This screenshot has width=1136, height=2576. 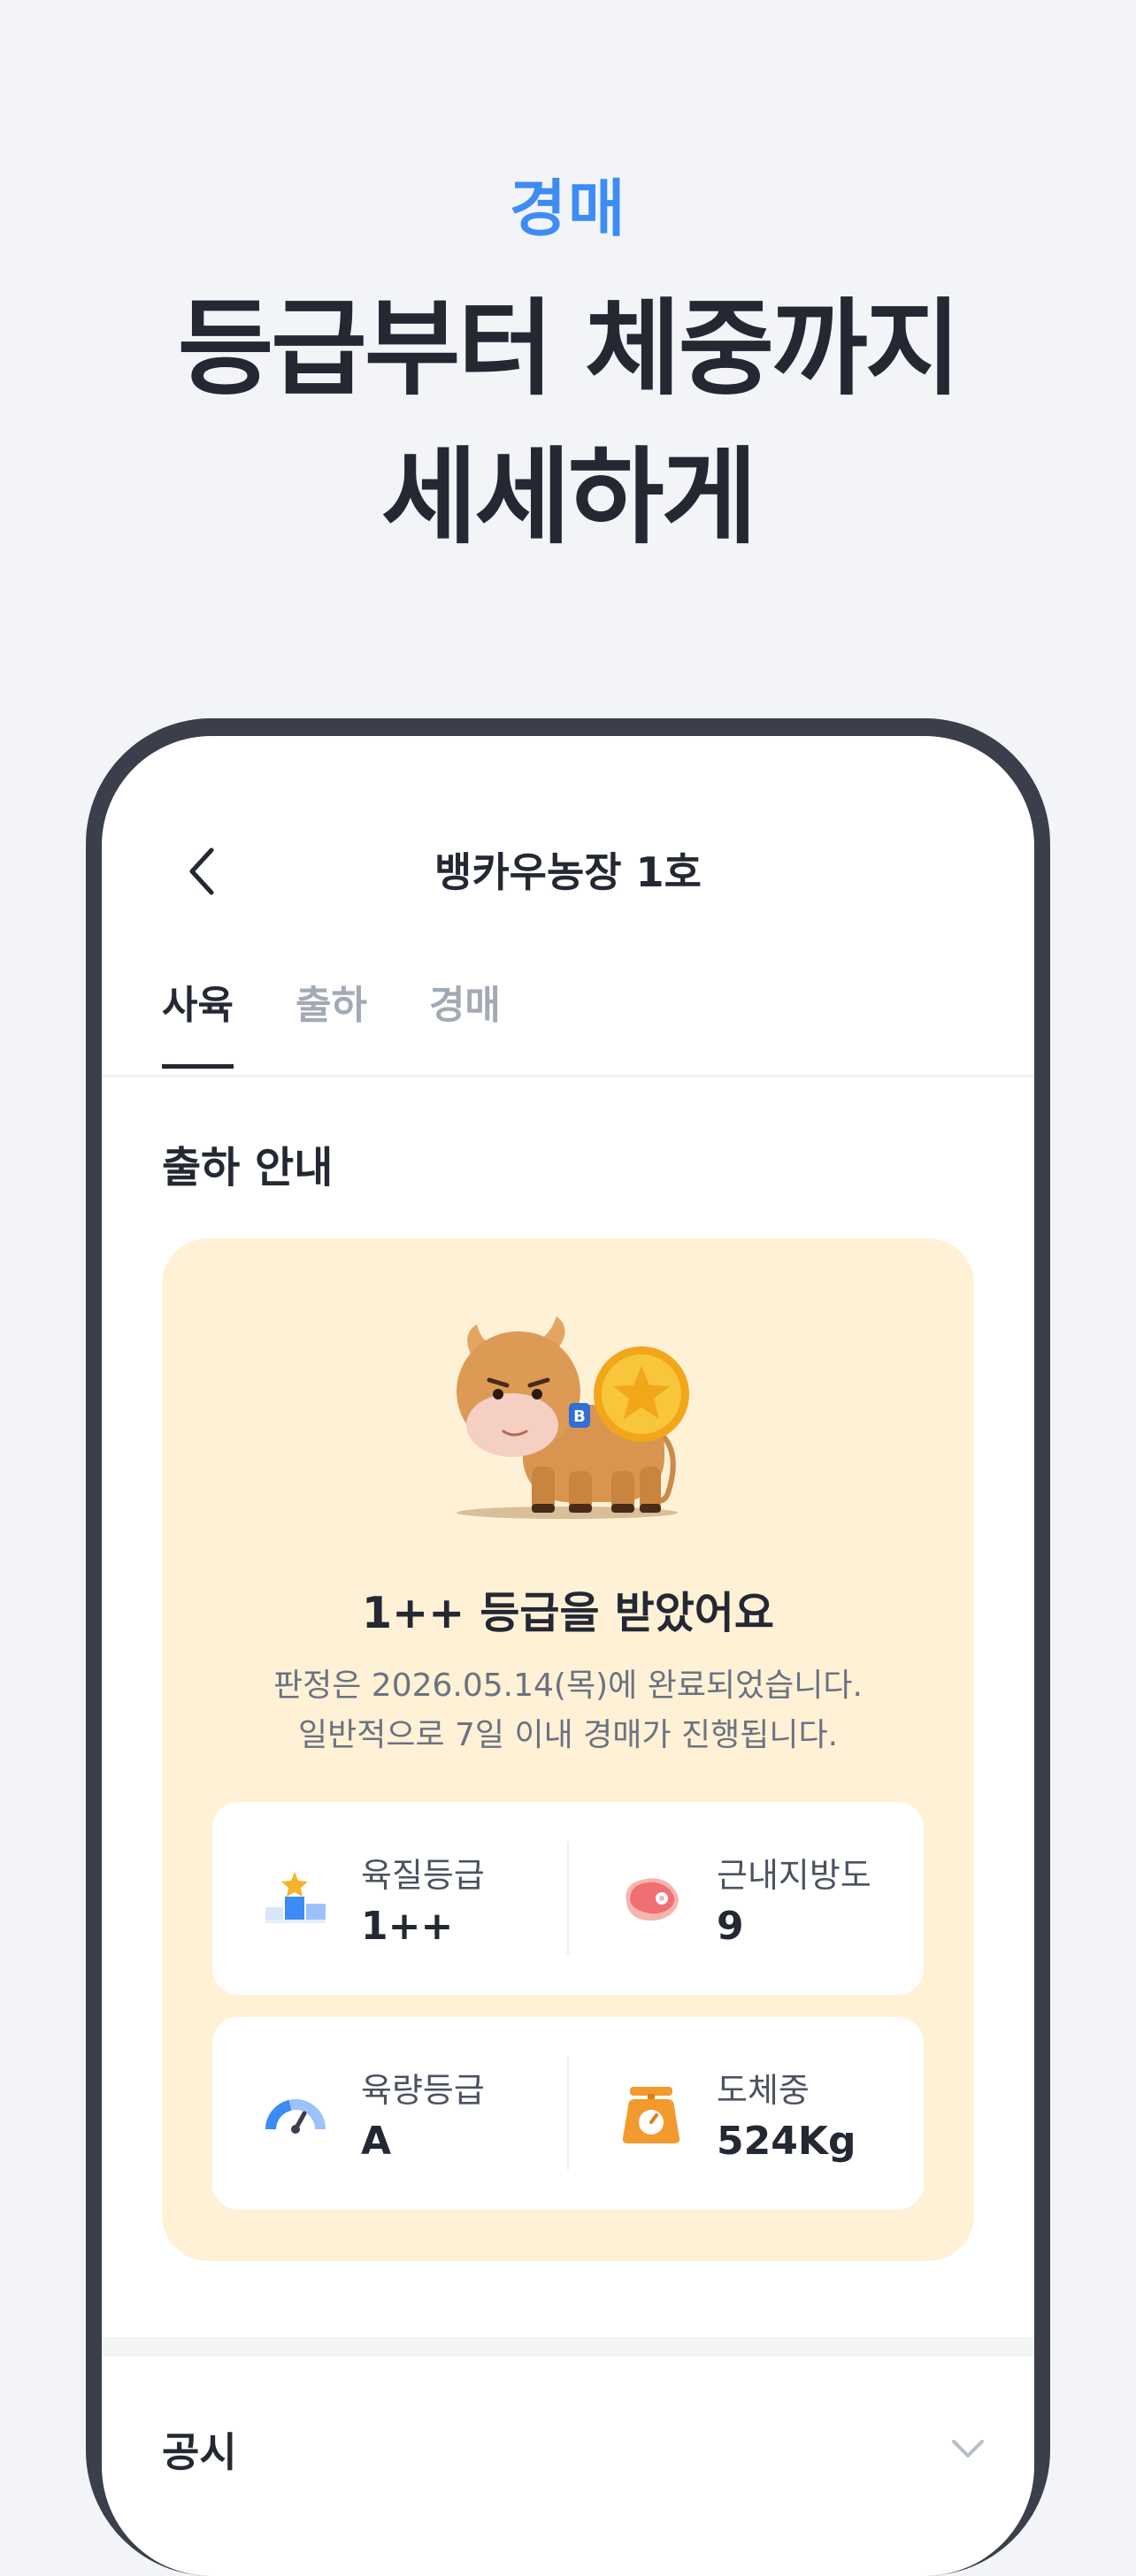 What do you see at coordinates (568, 1613) in the screenshot?
I see `card-title: 1++ 등급을 받았어요` at bounding box center [568, 1613].